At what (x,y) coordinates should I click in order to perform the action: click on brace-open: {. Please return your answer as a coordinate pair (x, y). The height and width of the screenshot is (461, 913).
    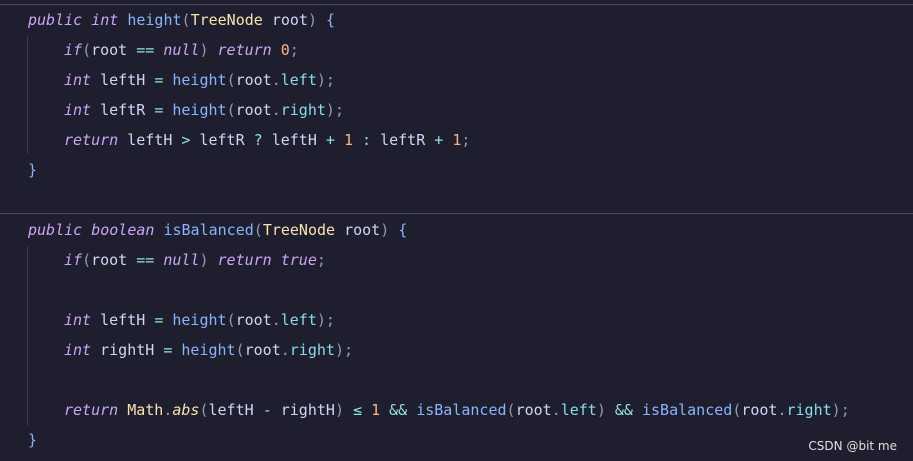
    Looking at the image, I should click on (331, 20).